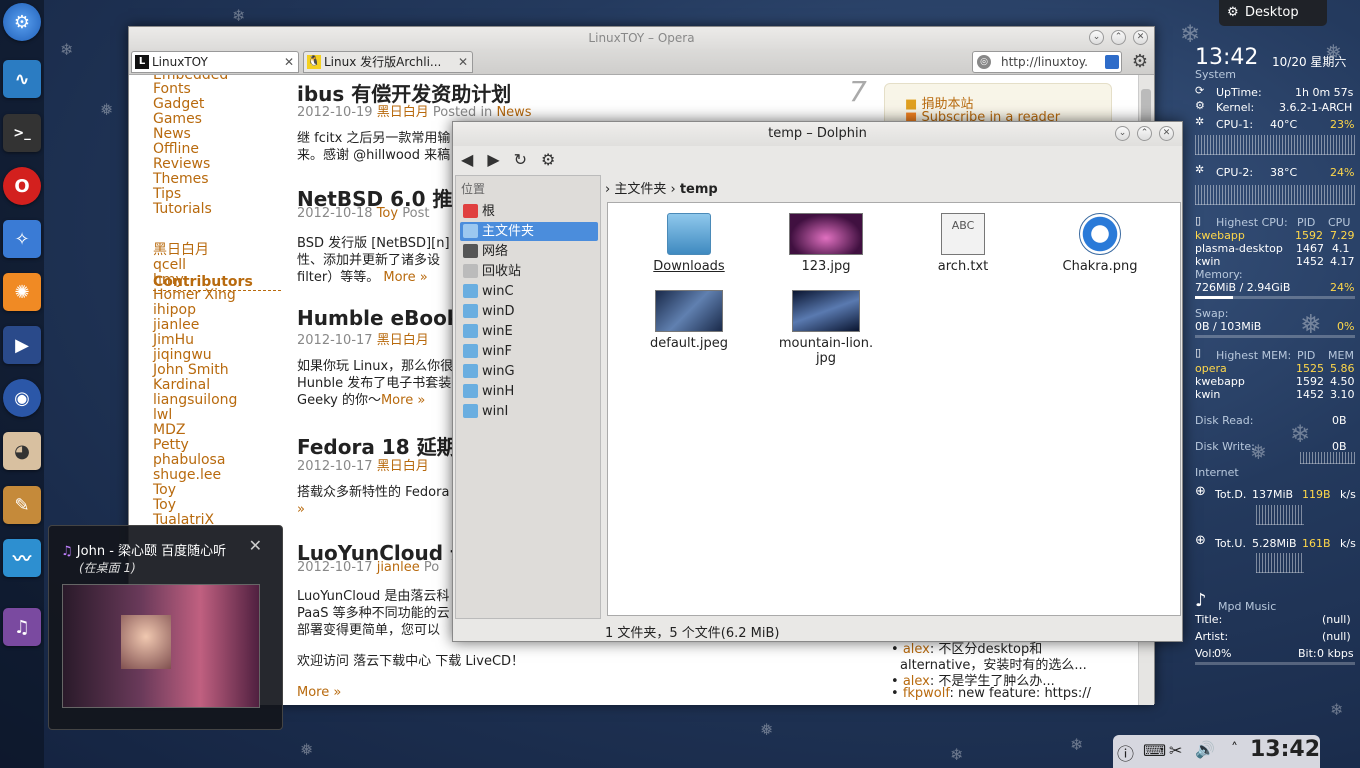 This screenshot has height=768, width=1360. Describe the element at coordinates (169, 265) in the screenshot. I see `contributor-link: qcell` at that location.